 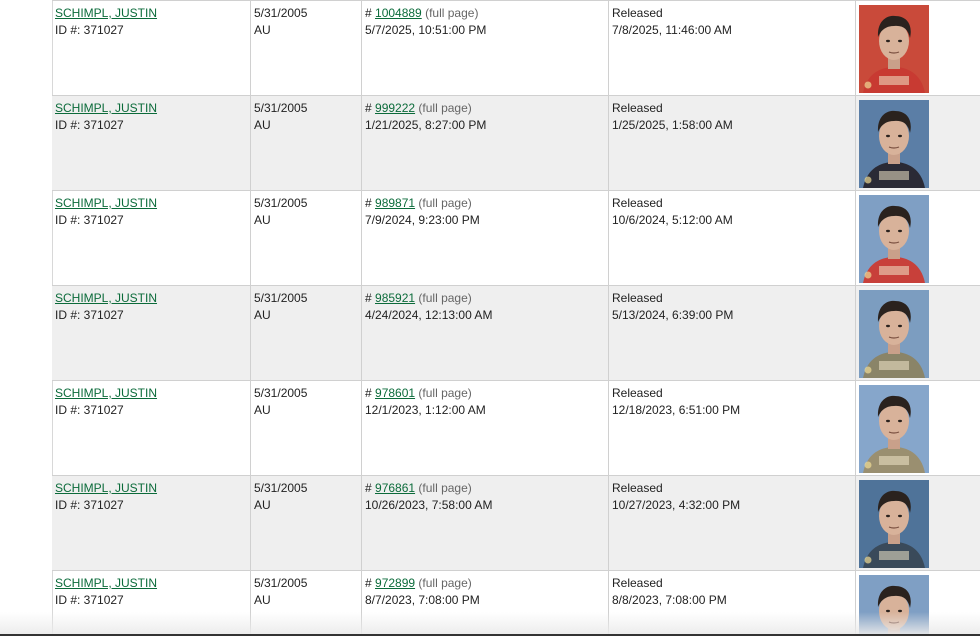 What do you see at coordinates (429, 505) in the screenshot?
I see `booking-date: 10/26/2023, 7:58:00 AM` at bounding box center [429, 505].